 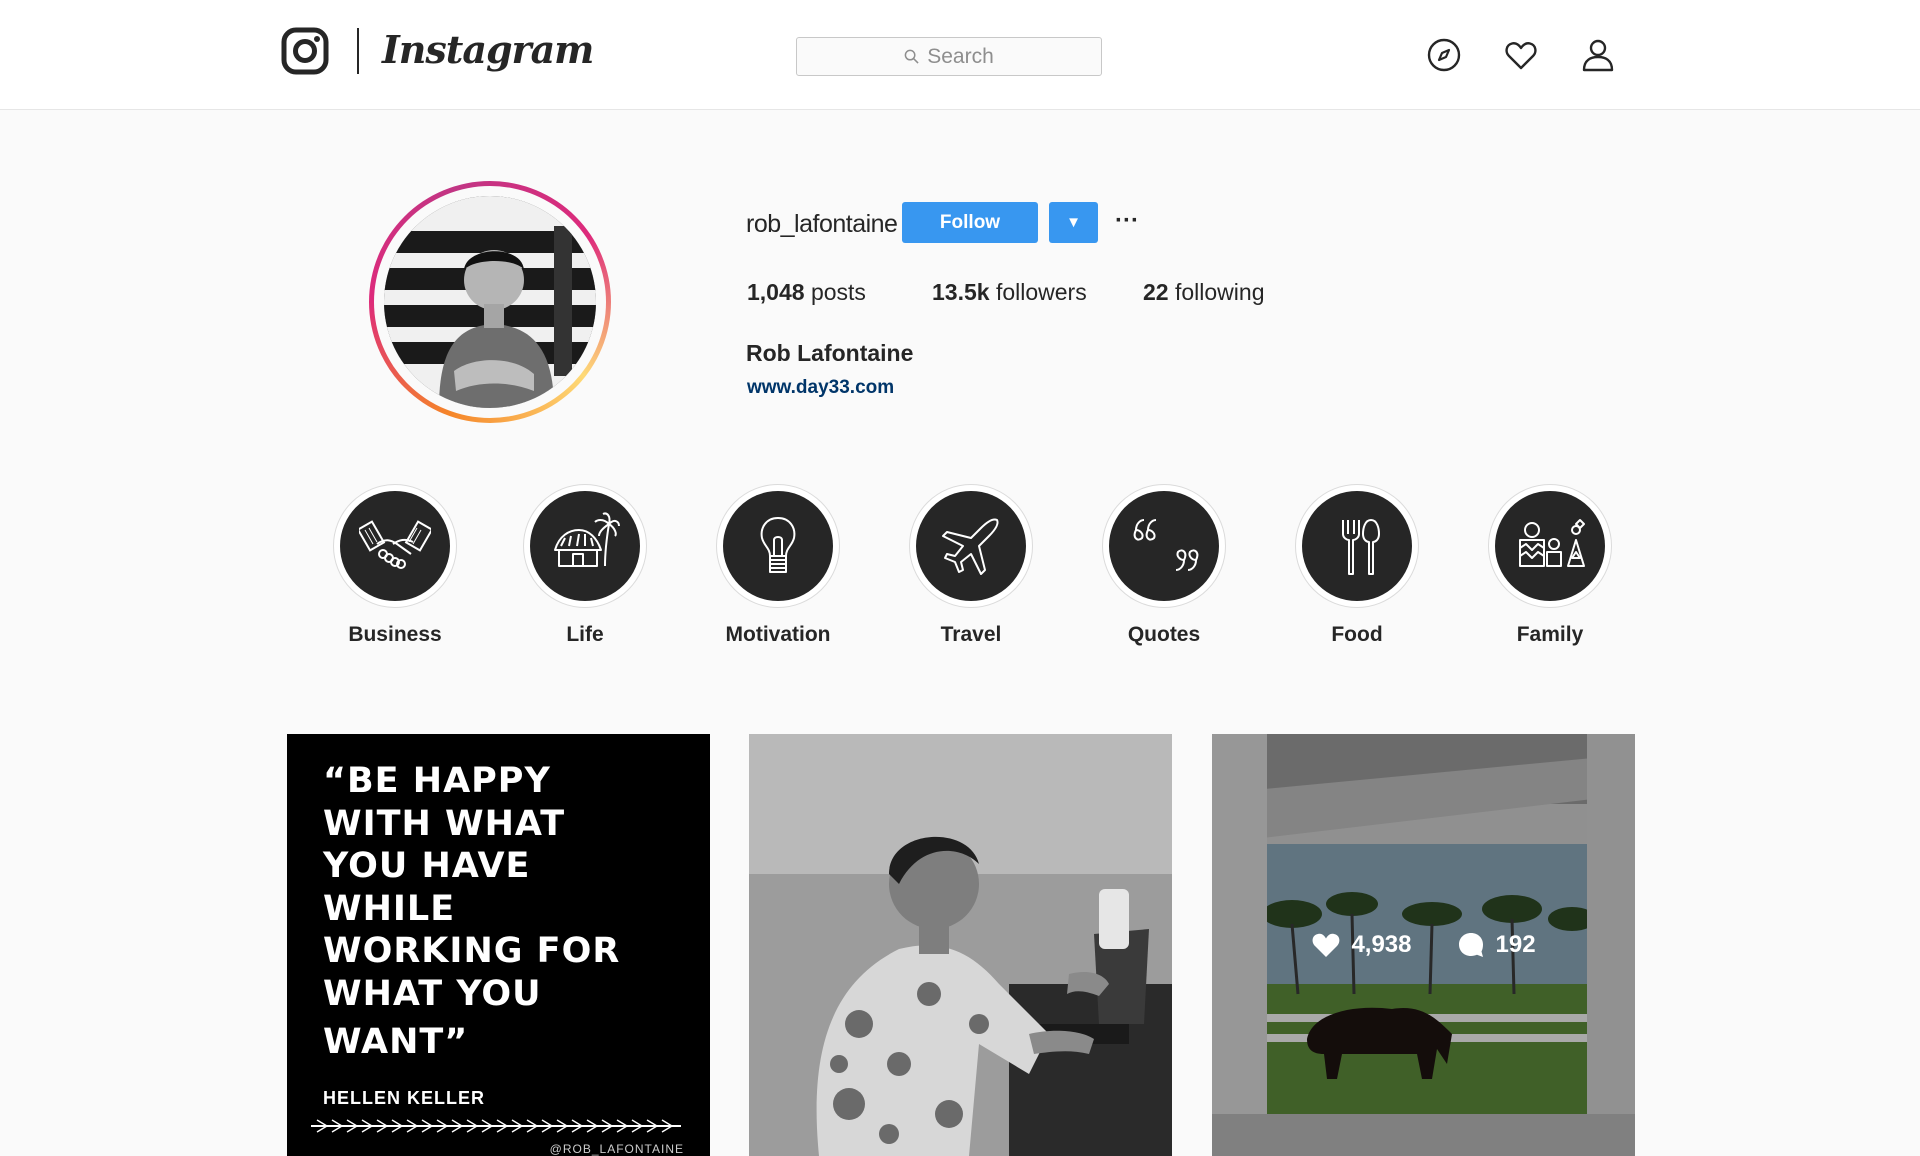 What do you see at coordinates (1219, 292) in the screenshot?
I see `following-label: following` at bounding box center [1219, 292].